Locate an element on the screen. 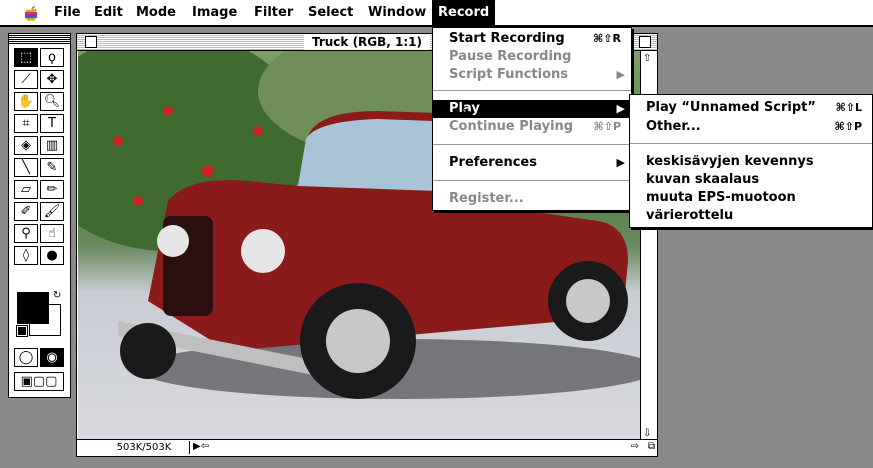 Image resolution: width=873 pixels, height=468 pixels. play-other-item: Other... ⌘⇧P is located at coordinates (751, 127).